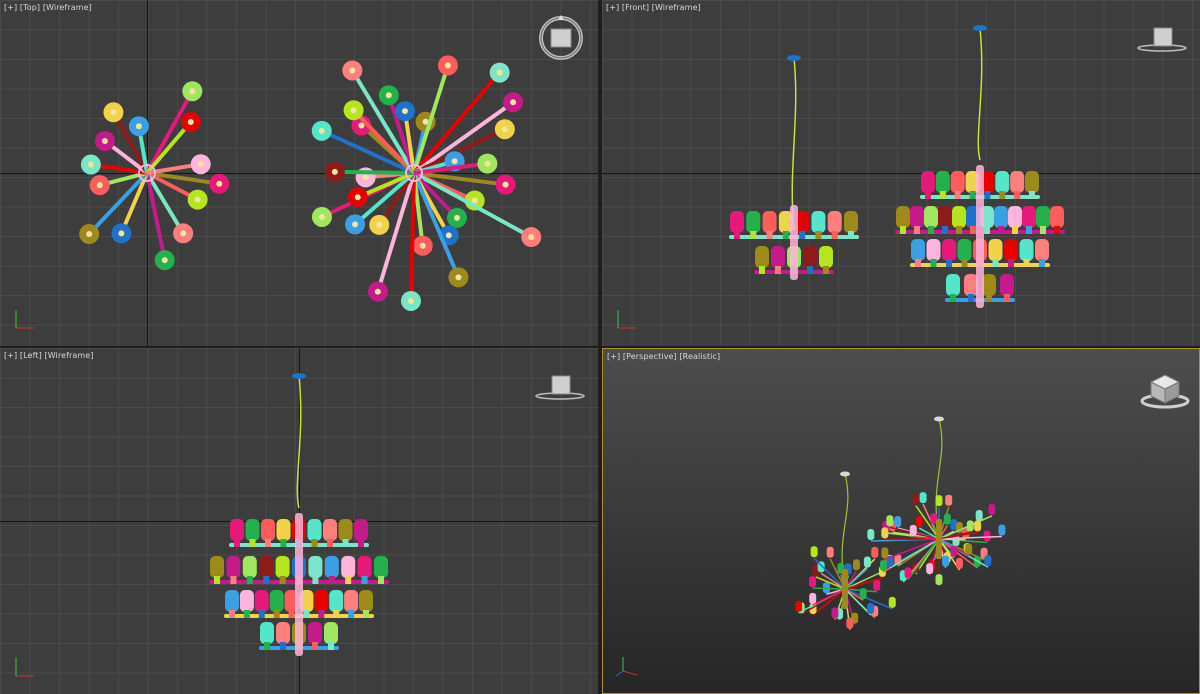  I want to click on view-name-button: [Front], so click(635, 7).